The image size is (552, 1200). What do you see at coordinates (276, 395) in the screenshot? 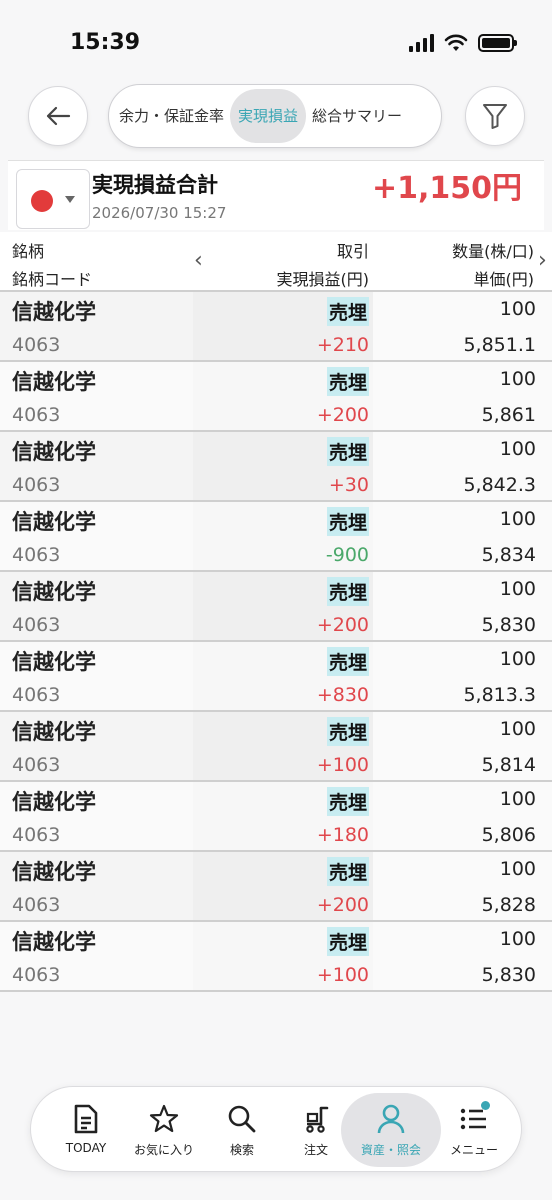
I see `table-row: 信越化学 4063 売埋 +200 100 5,861` at bounding box center [276, 395].